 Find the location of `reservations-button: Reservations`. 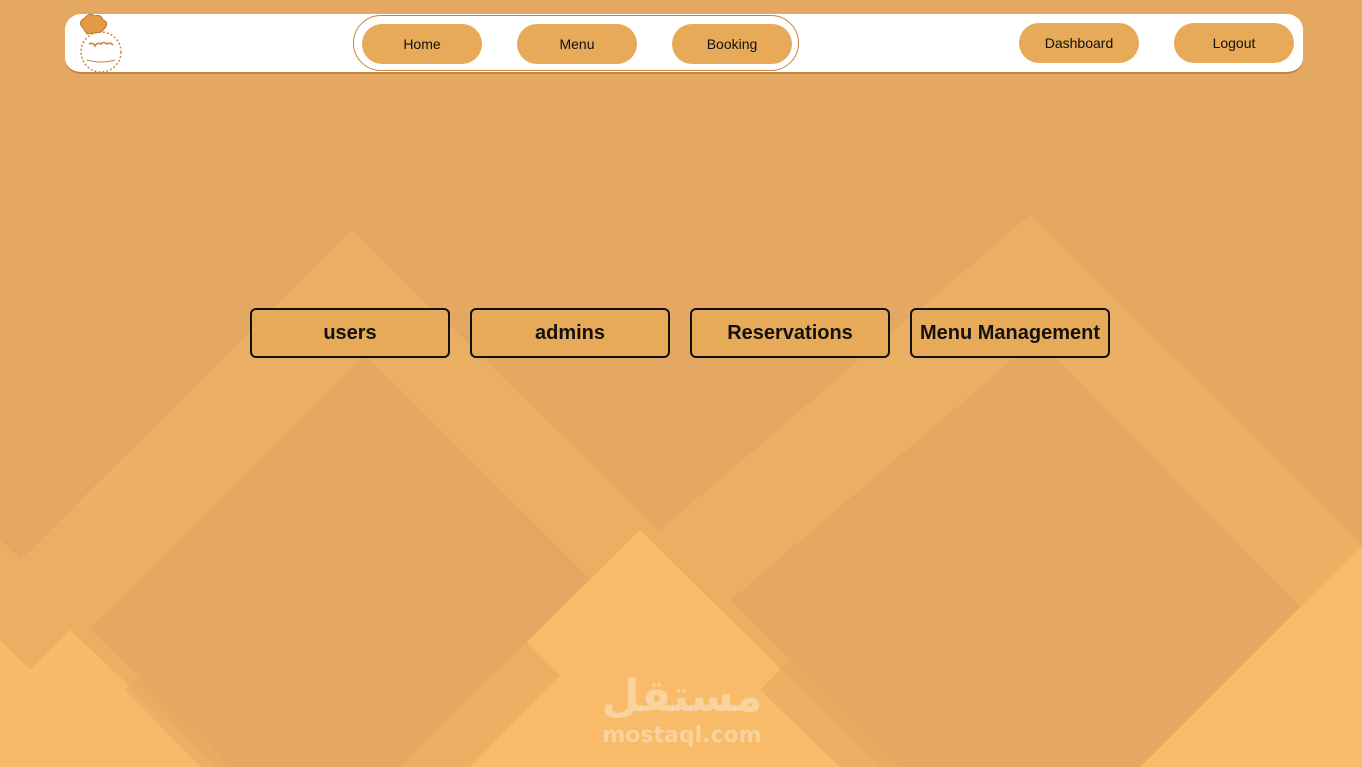

reservations-button: Reservations is located at coordinates (790, 333).